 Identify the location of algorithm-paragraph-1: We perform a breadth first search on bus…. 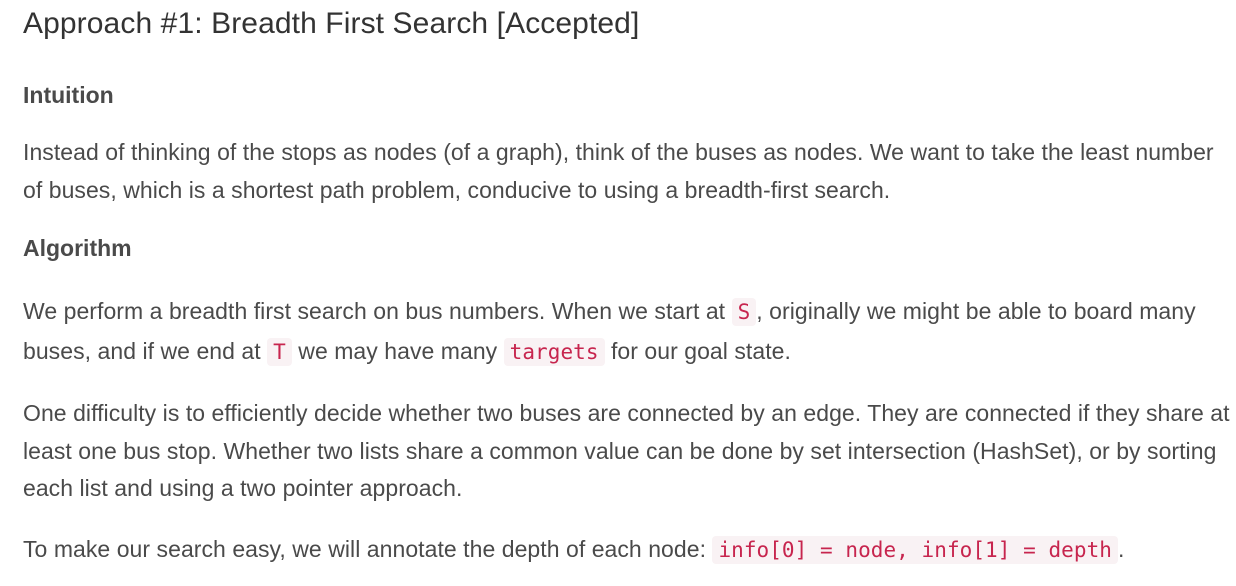
(628, 332).